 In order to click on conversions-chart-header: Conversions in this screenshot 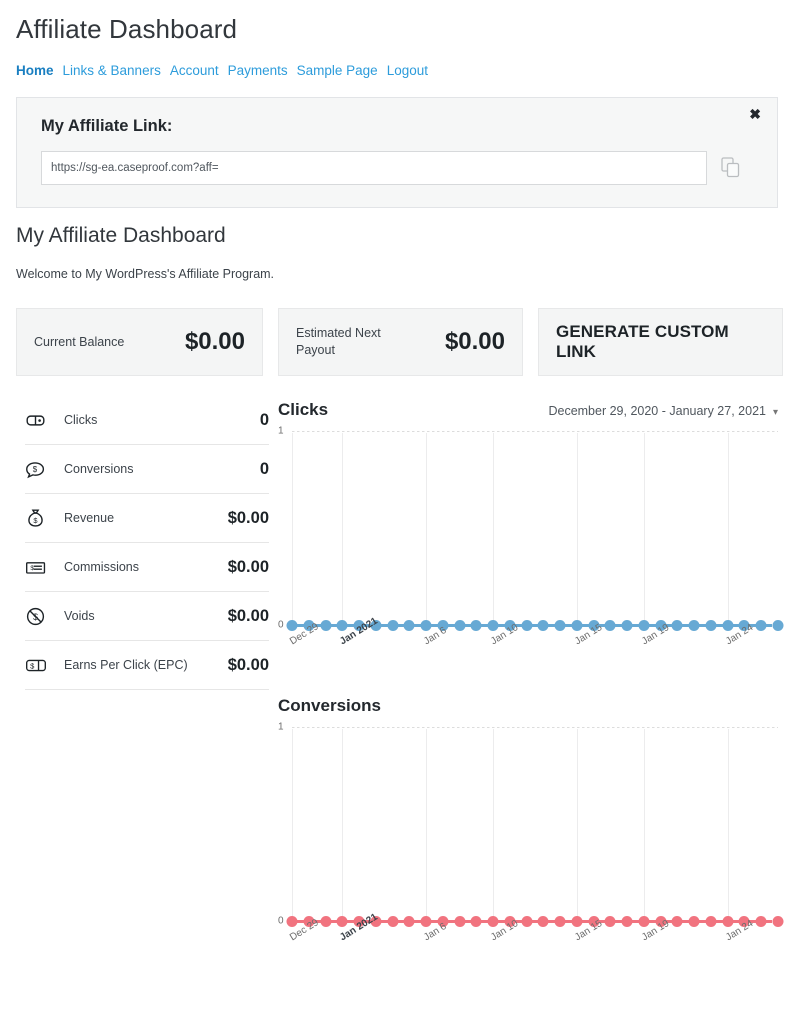, I will do `click(528, 706)`.